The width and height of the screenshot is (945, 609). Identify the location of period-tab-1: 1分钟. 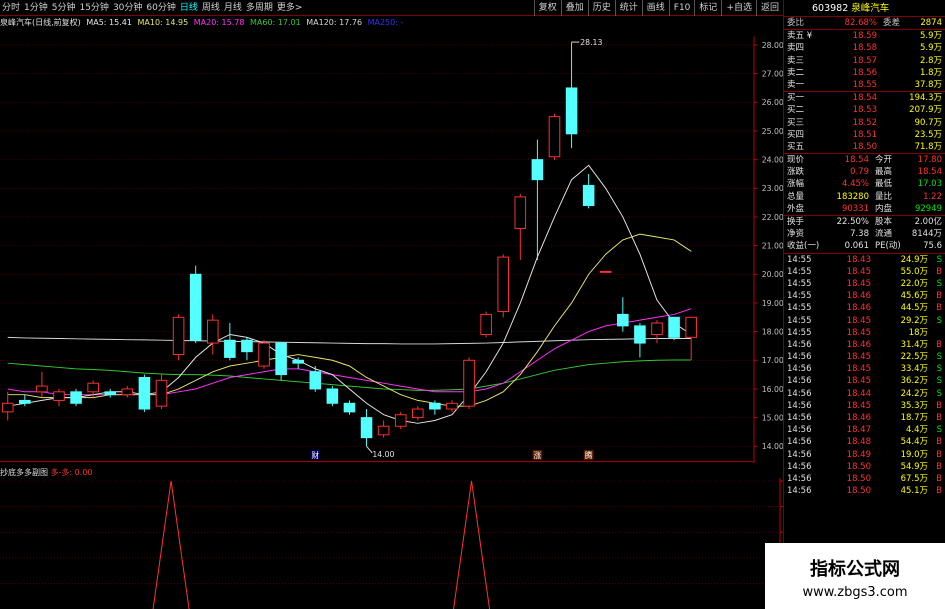
(36, 8).